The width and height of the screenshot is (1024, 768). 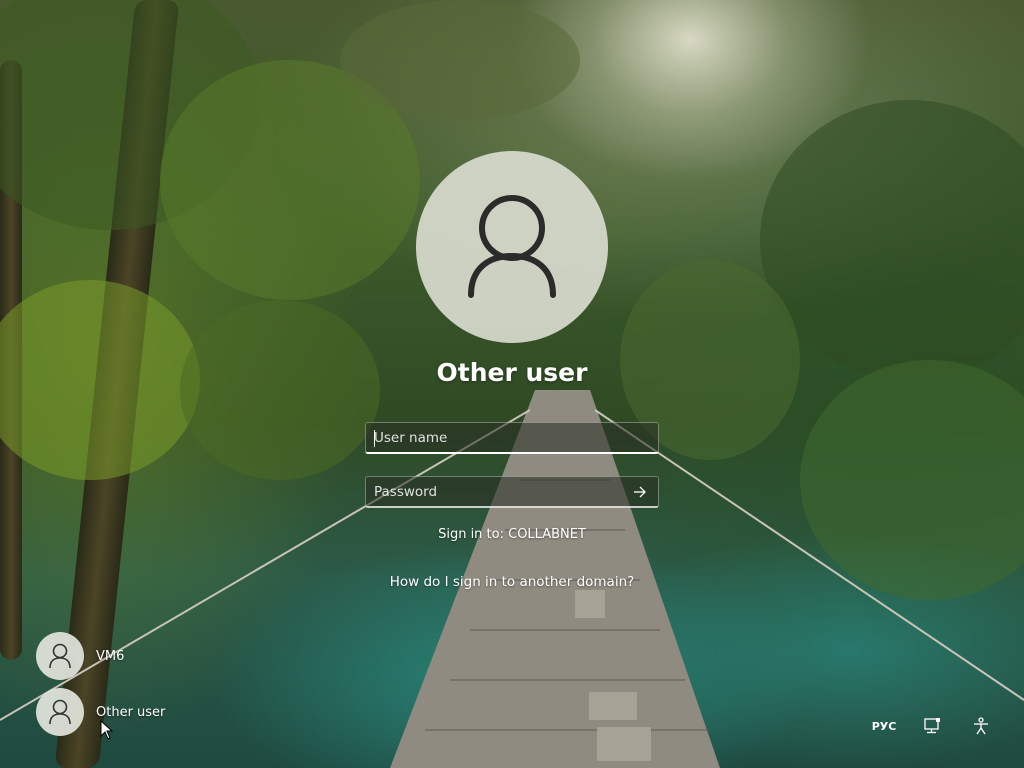 I want to click on text-caret, so click(x=374, y=438).